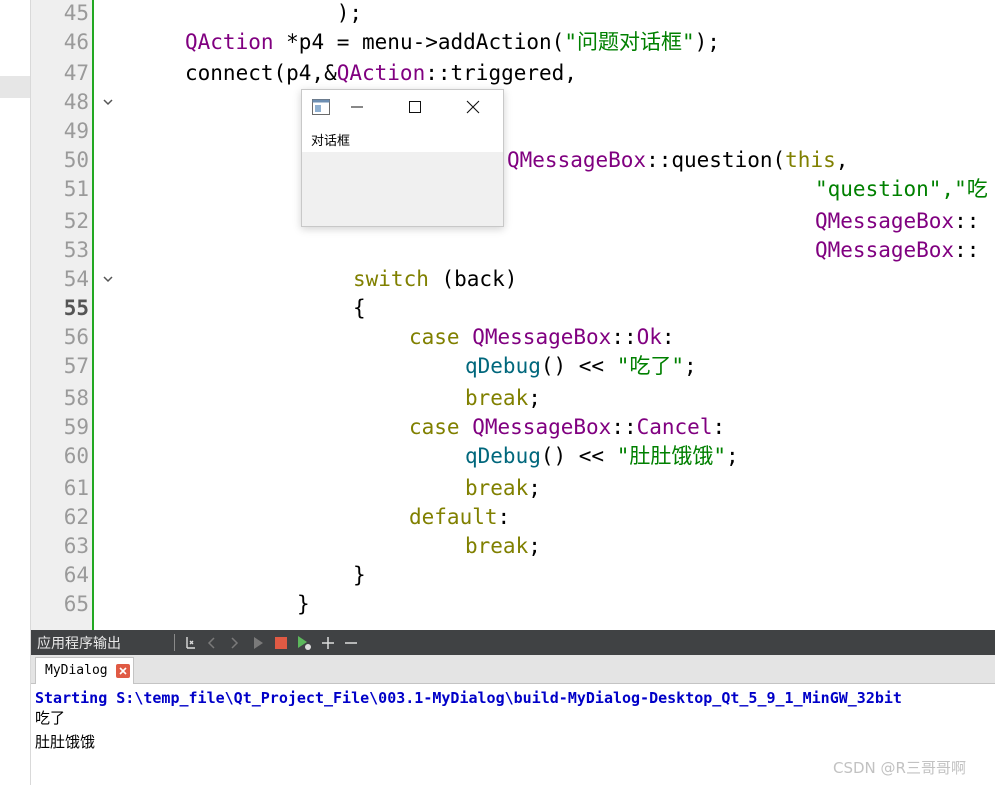  Describe the element at coordinates (567, 427) in the screenshot. I see `code-line: case QMessageBox::Cancel:` at that location.